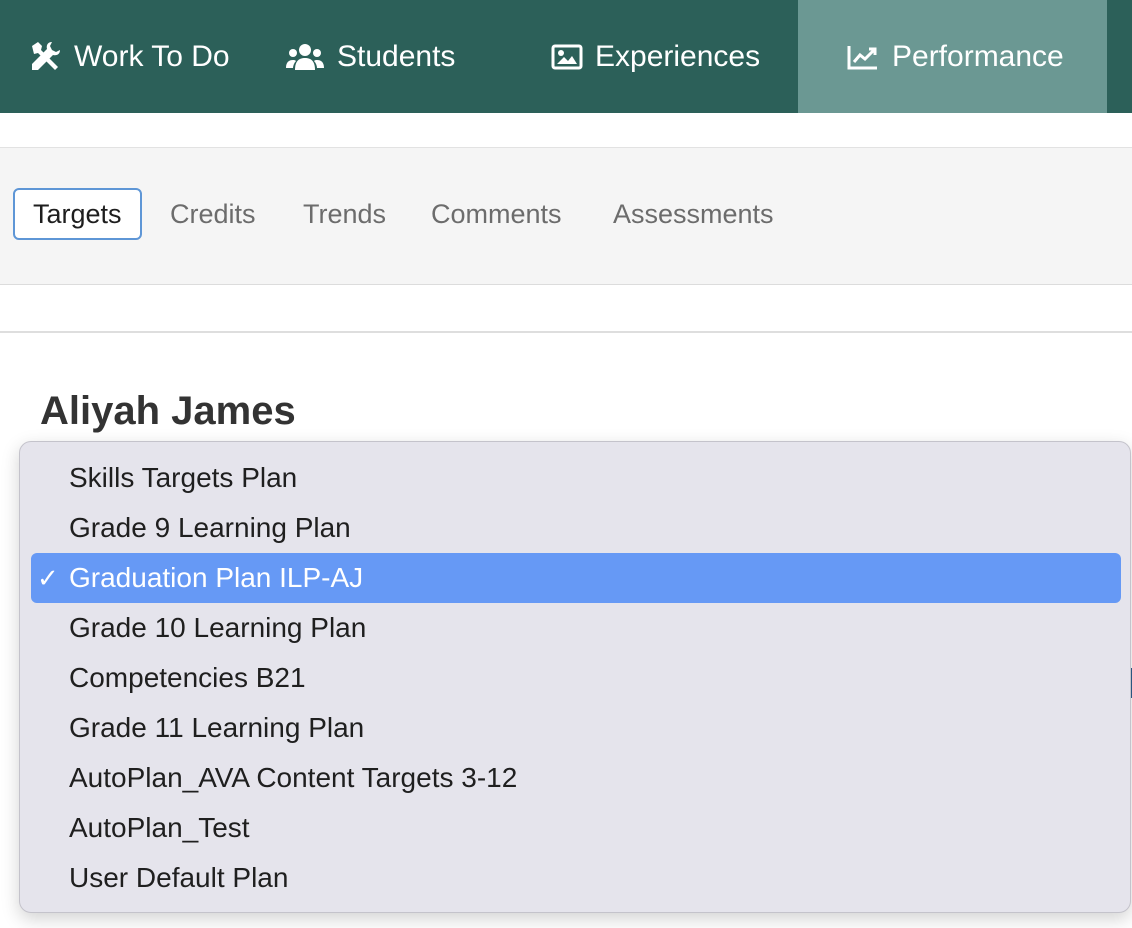 This screenshot has height=928, width=1132. I want to click on plan-option: Competencies B21, so click(576, 678).